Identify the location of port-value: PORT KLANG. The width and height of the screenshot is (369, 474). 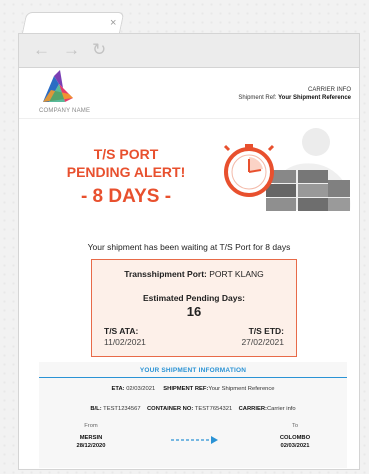
(236, 274).